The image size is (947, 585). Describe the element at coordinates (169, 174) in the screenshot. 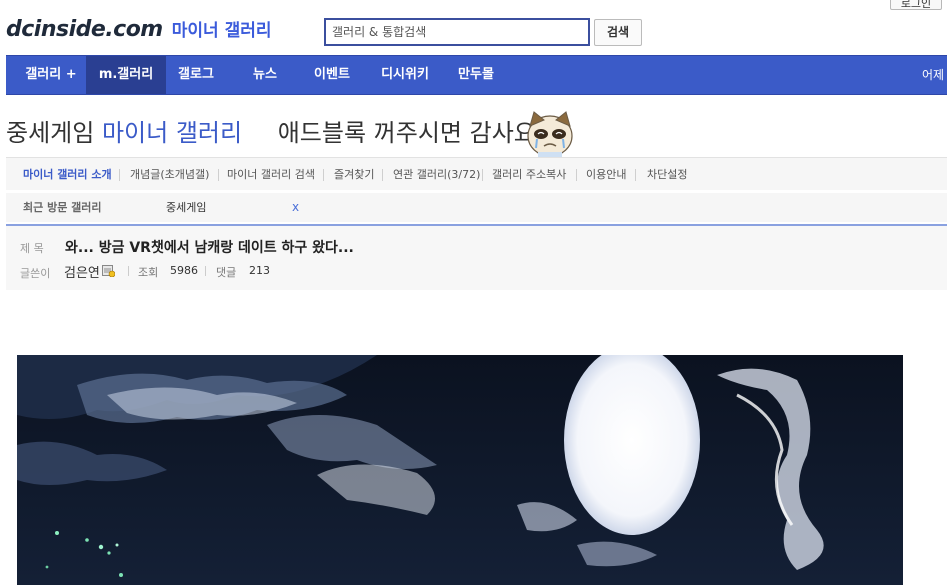

I see `submenu-best-posts: 개념글(초개념갤)` at that location.